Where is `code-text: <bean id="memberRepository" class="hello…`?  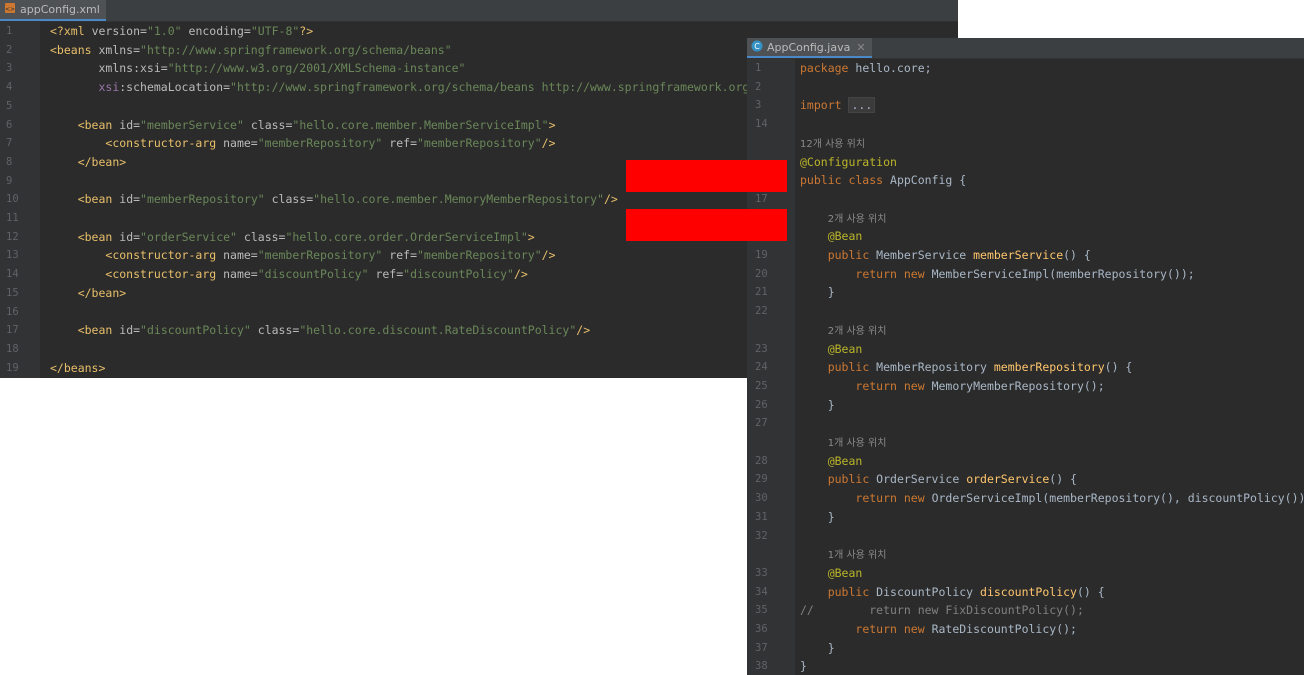
code-text: <bean id="memberRepository" class="hello… is located at coordinates (347, 199).